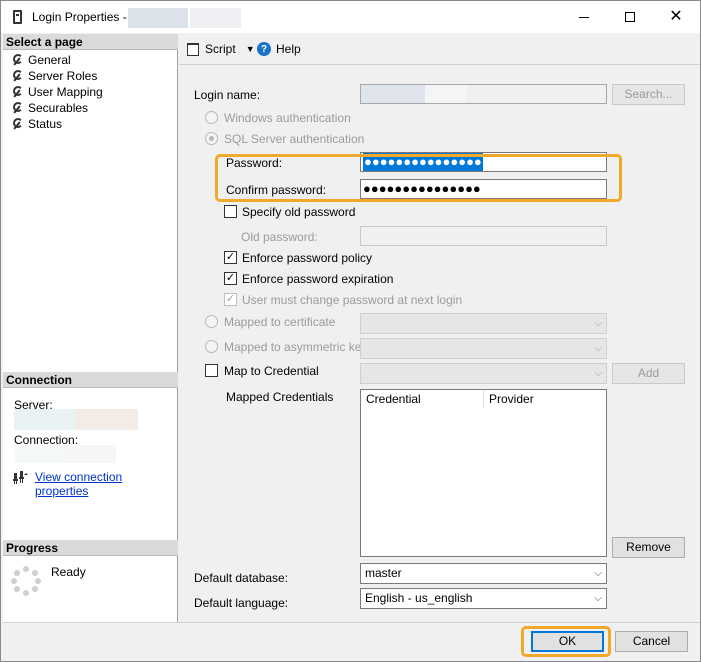  I want to click on default-language-value: English - us_english, so click(419, 598).